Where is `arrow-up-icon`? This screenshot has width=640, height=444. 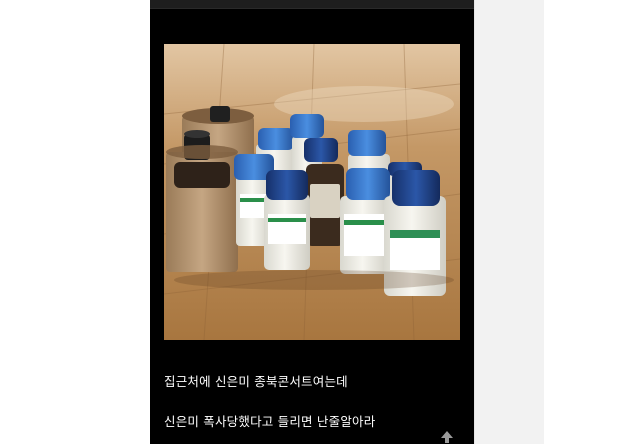 arrow-up-icon is located at coordinates (447, 437).